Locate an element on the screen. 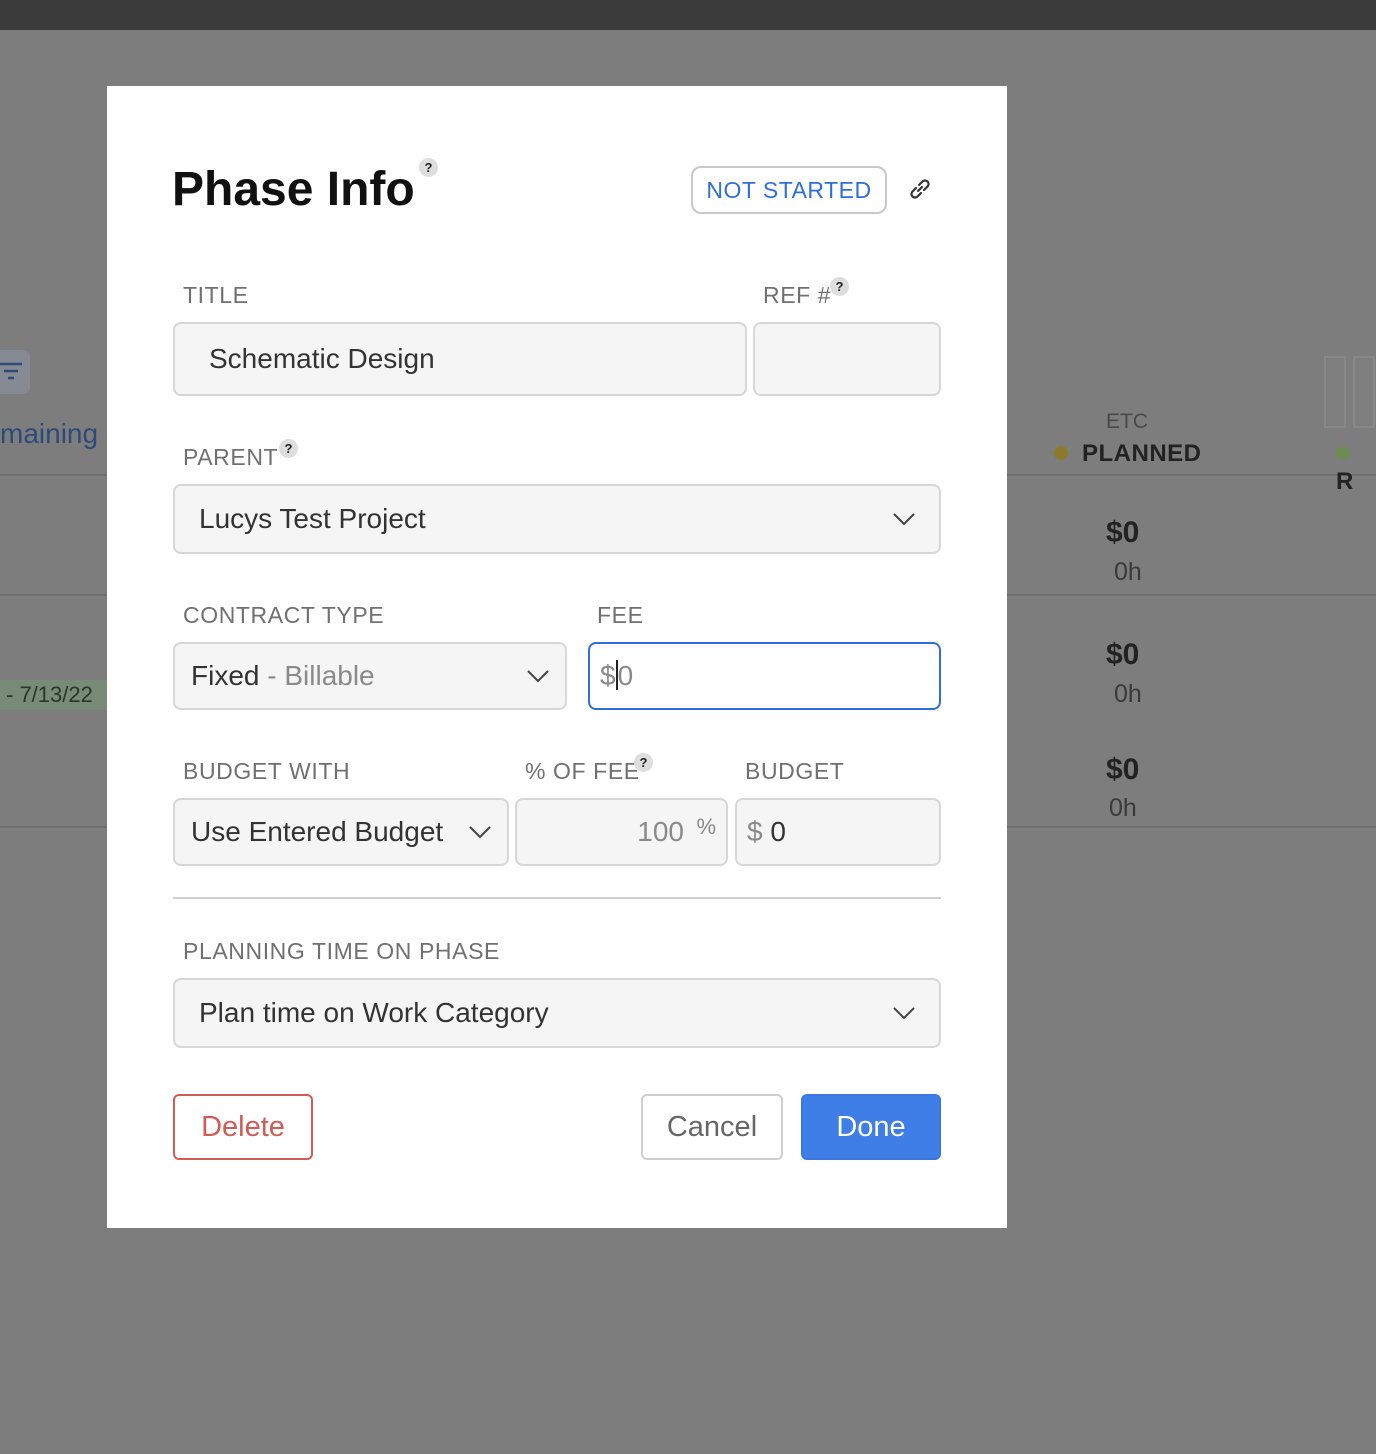 The image size is (1376, 1454). title-input: Schematic Design is located at coordinates (460, 359).